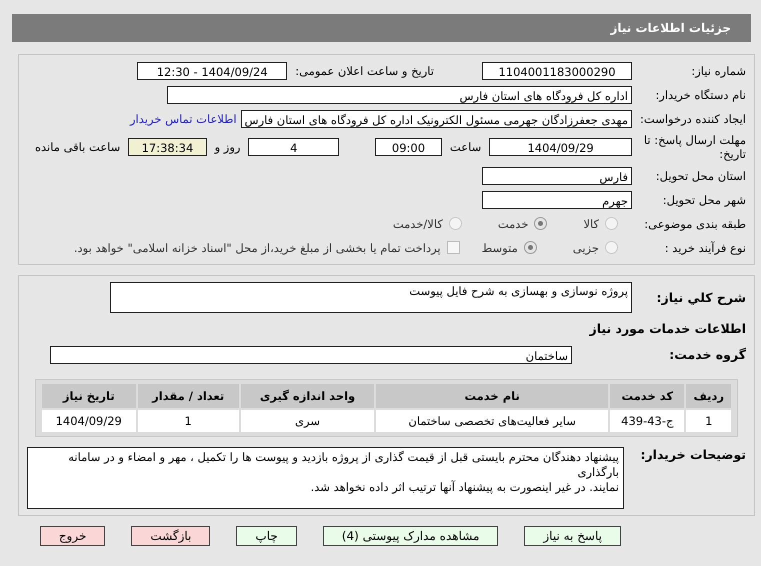  I want to click on field-label: شرح کلي نياز:, so click(701, 297).